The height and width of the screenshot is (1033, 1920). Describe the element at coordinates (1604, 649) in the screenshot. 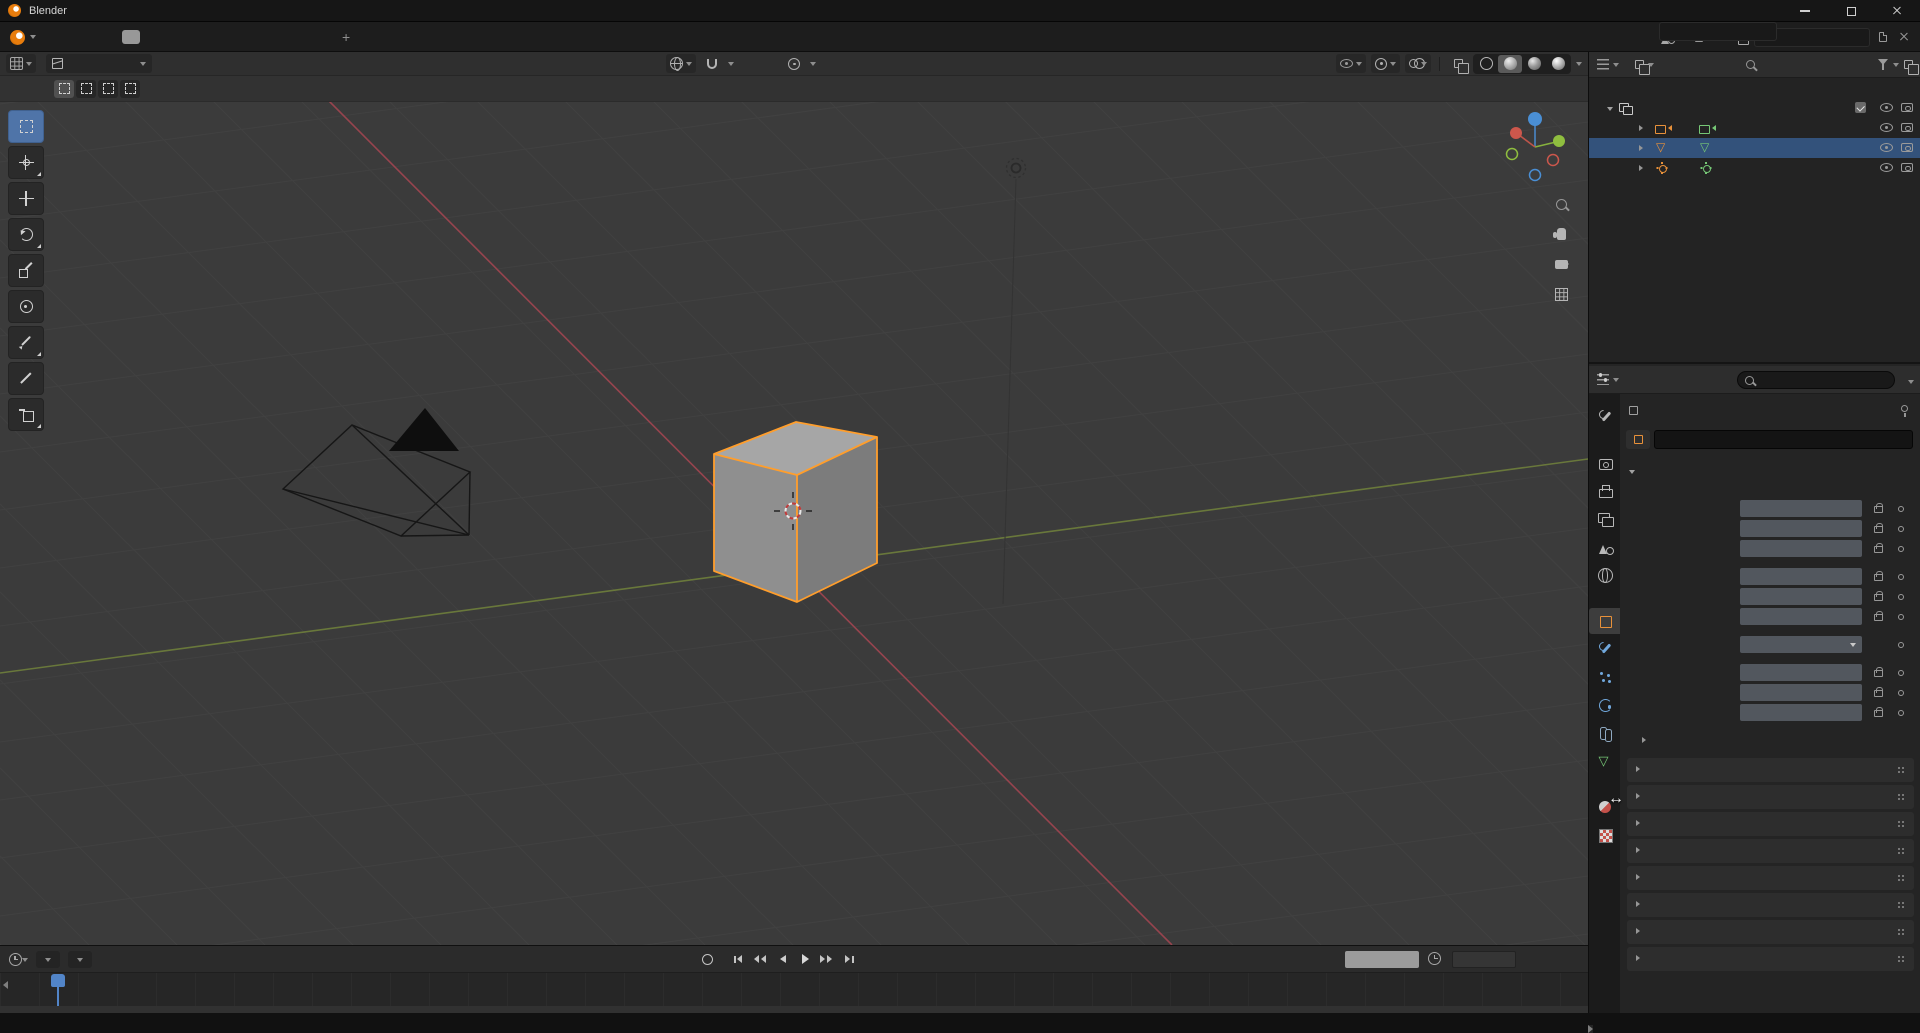

I see `tab-modifiers` at that location.